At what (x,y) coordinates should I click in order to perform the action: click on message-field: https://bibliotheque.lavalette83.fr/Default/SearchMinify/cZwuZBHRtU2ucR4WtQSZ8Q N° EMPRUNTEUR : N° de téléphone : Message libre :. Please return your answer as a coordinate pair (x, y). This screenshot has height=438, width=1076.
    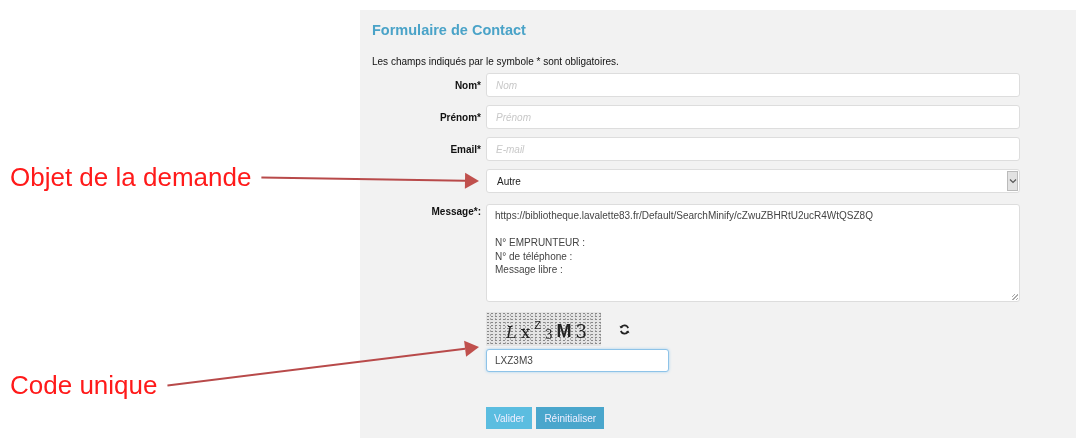
    Looking at the image, I should click on (753, 253).